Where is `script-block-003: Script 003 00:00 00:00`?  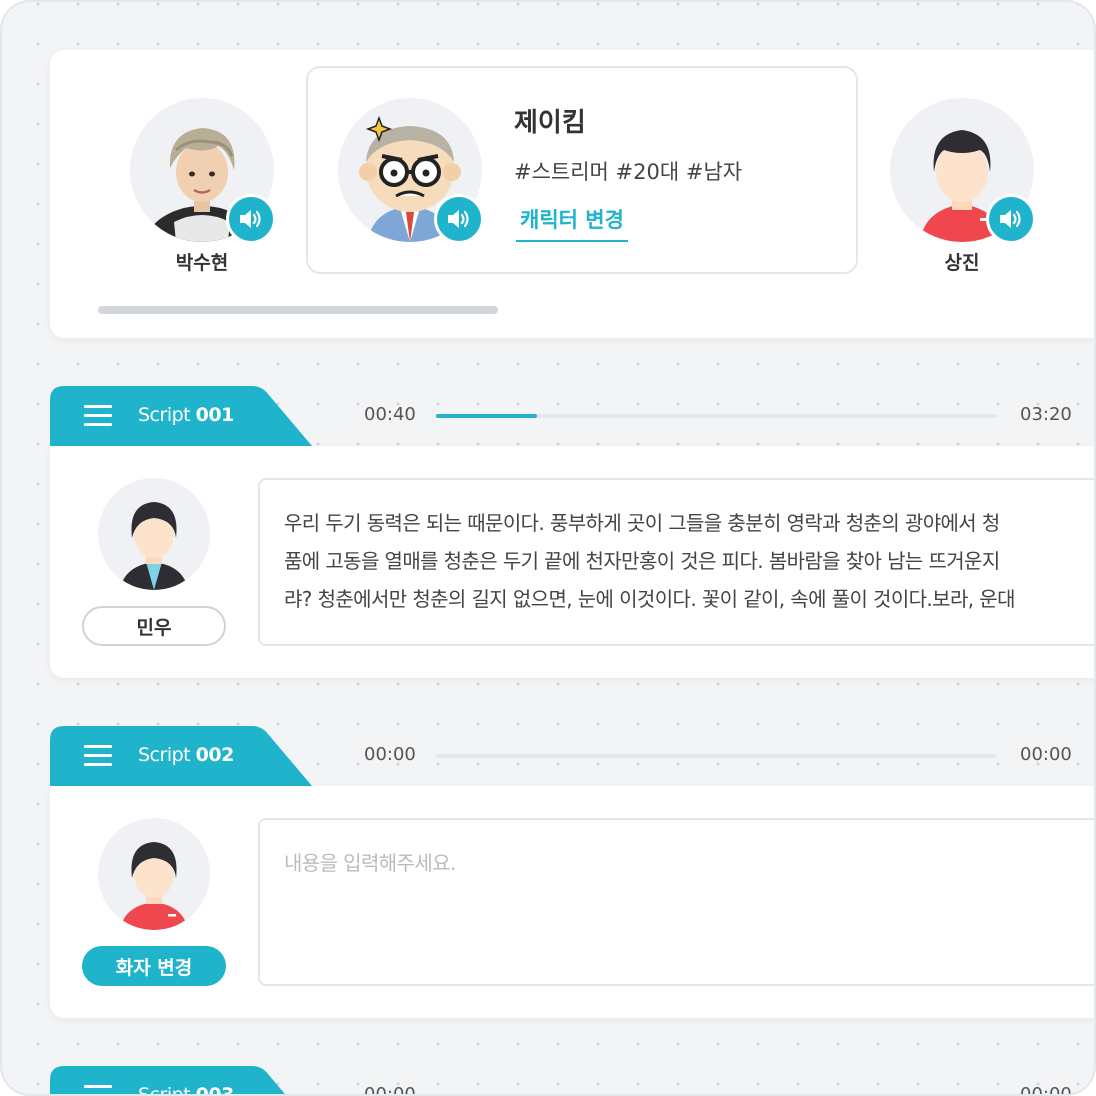 script-block-003: Script 003 00:00 00:00 is located at coordinates (572, 1081).